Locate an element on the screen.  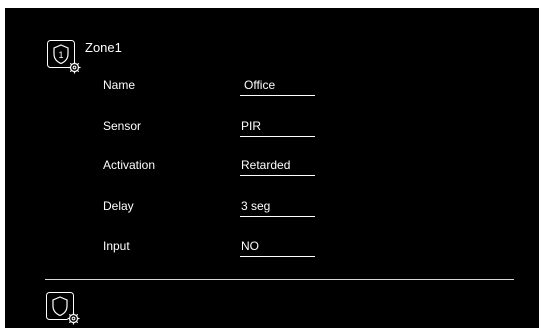
field-row-name: Name Office is located at coordinates (272, 90).